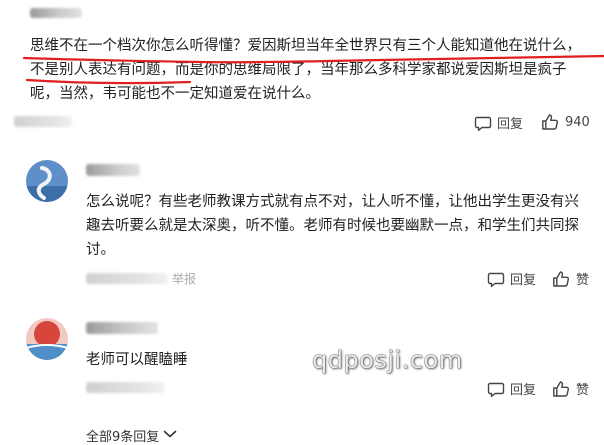 This screenshot has height=445, width=604. What do you see at coordinates (47, 339) in the screenshot?
I see `reply-2-avatar` at bounding box center [47, 339].